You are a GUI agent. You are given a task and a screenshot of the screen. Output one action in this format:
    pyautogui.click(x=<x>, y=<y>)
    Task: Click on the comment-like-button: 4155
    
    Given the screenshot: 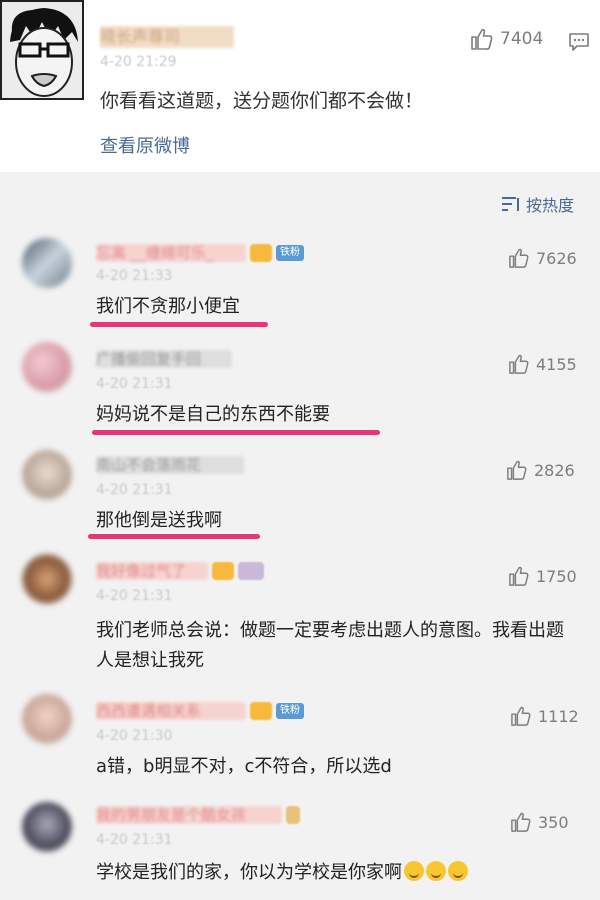 What is the action you would take?
    pyautogui.click(x=542, y=364)
    